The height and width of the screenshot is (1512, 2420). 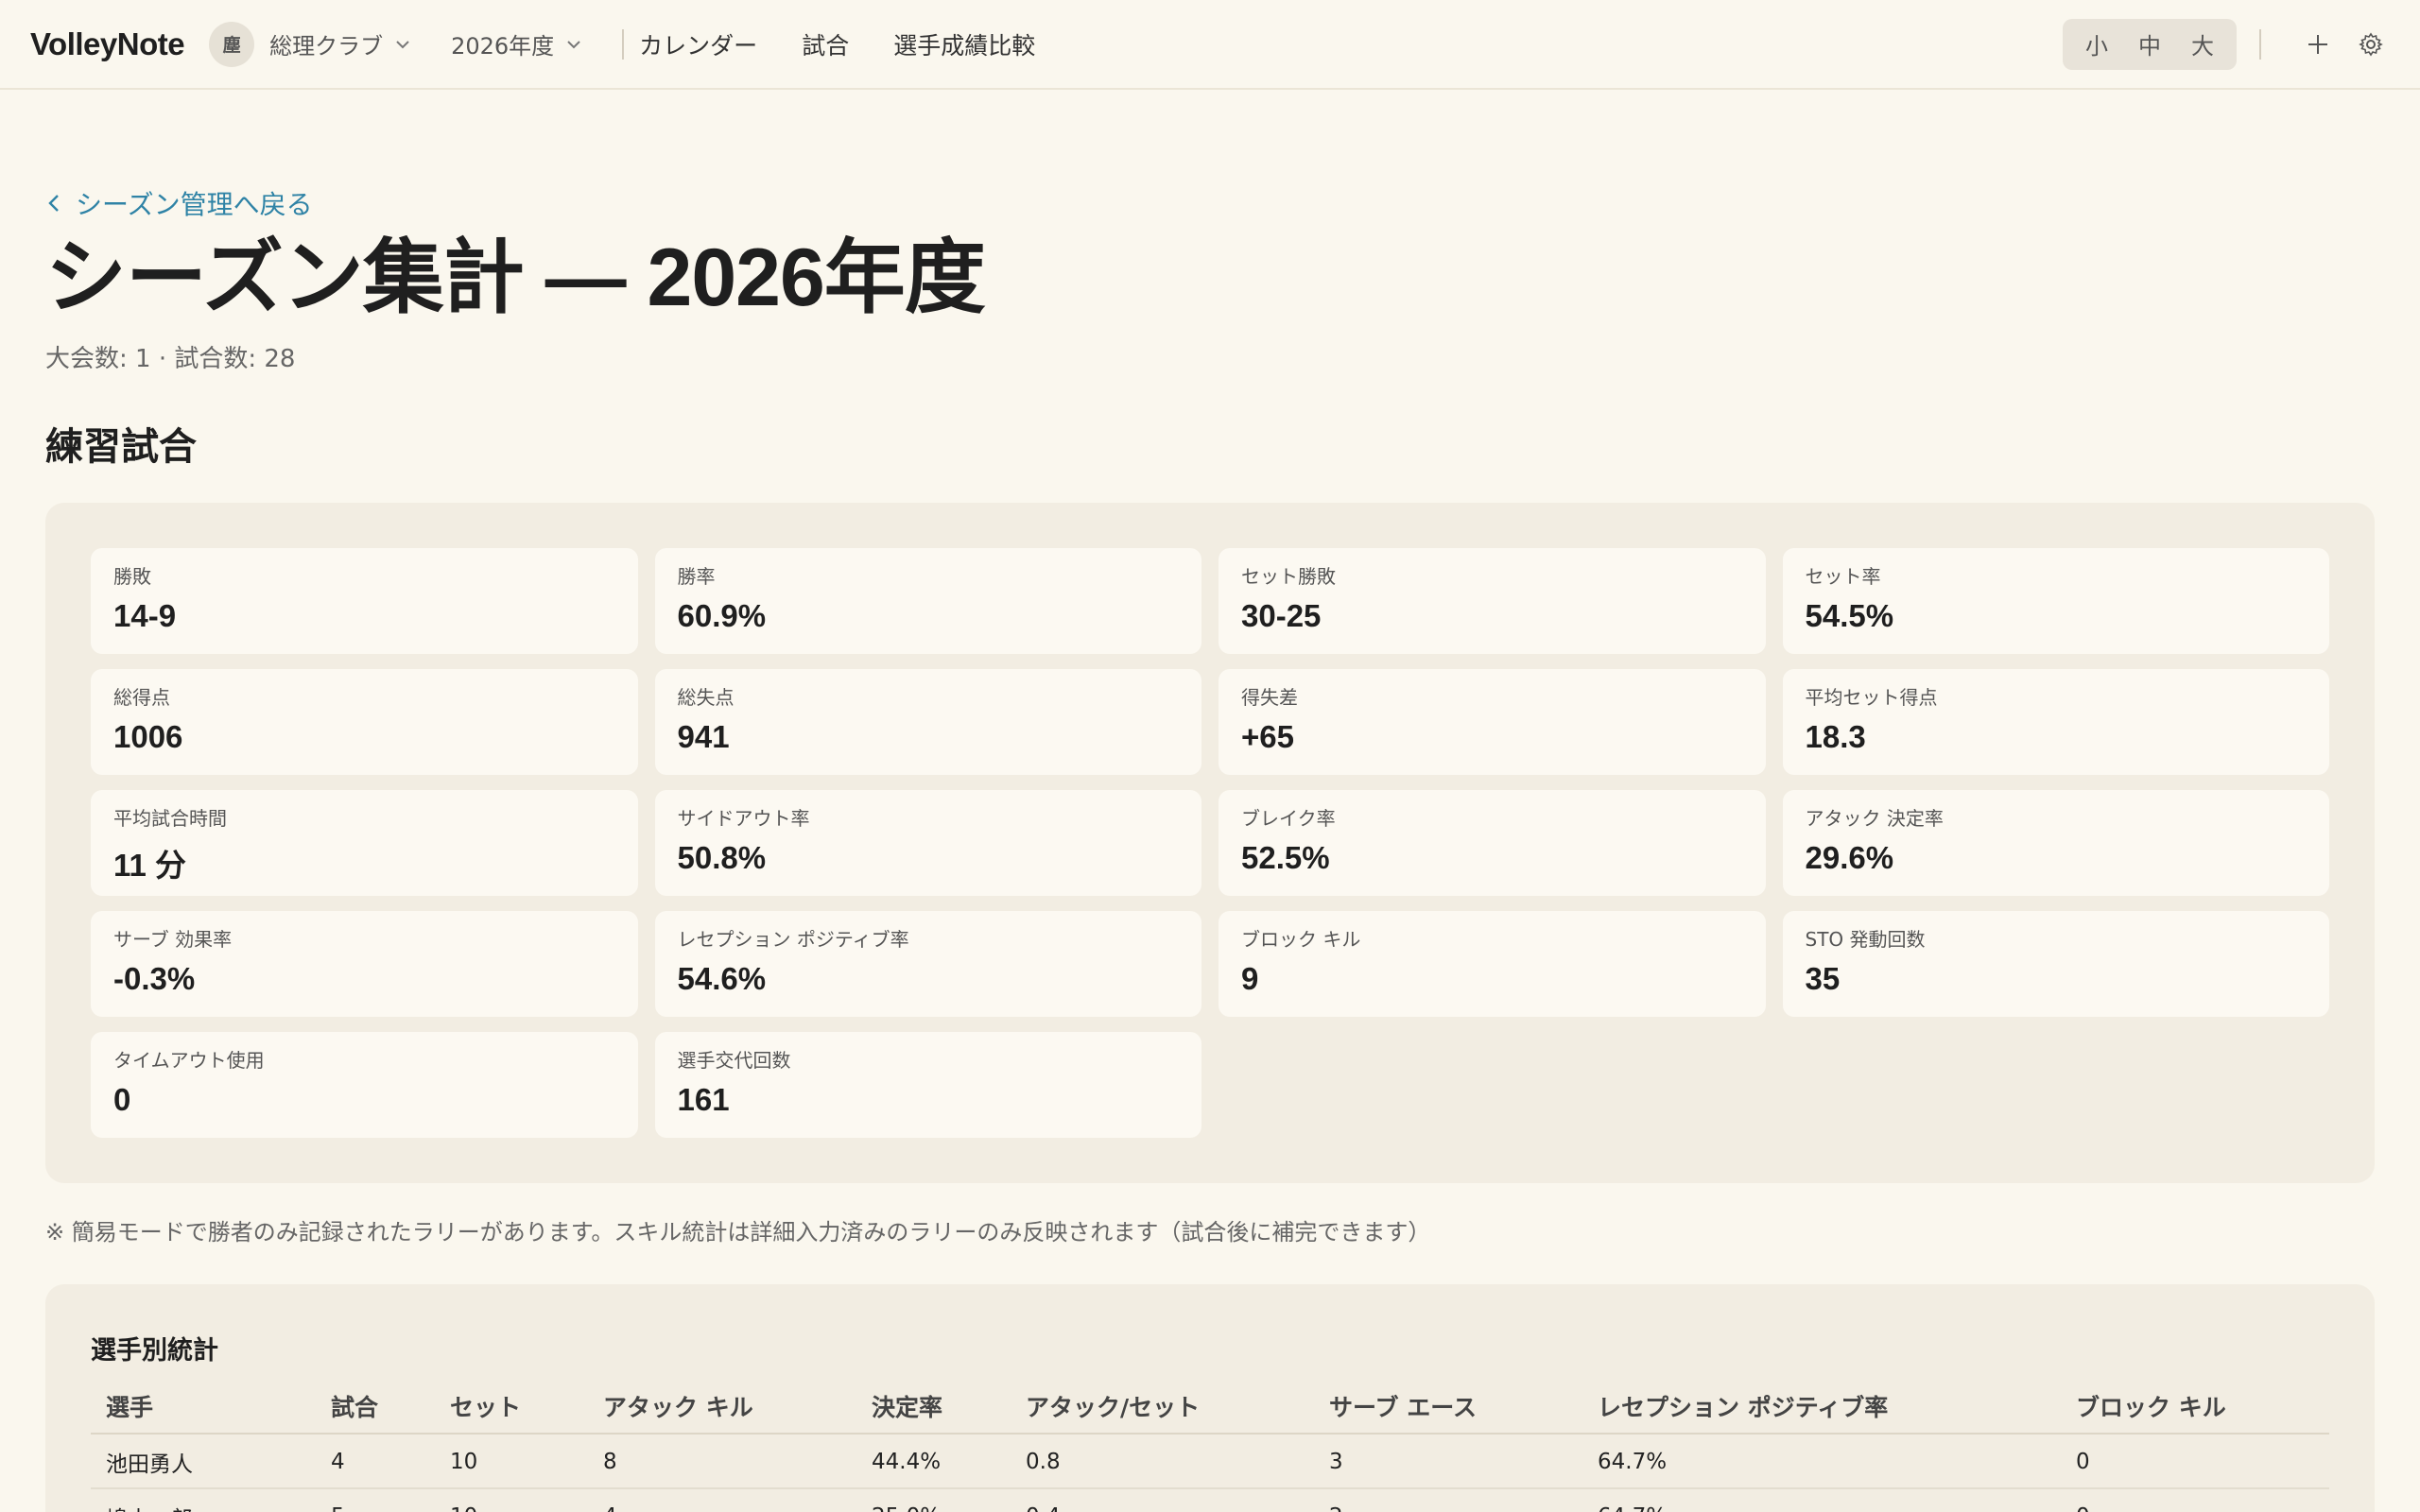 I want to click on stat-label: セット勝敗, so click(x=1288, y=577).